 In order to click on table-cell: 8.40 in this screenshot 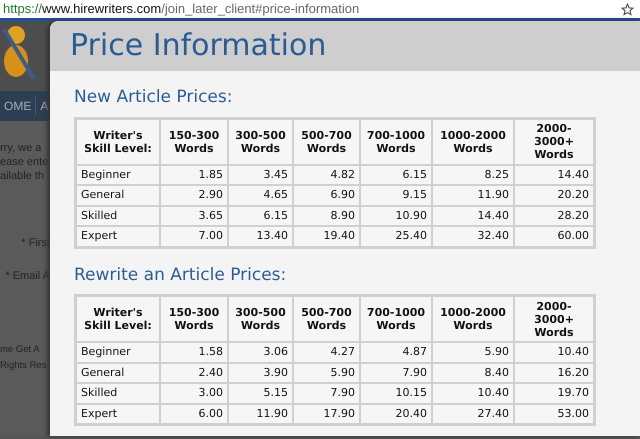, I will do `click(473, 372)`.